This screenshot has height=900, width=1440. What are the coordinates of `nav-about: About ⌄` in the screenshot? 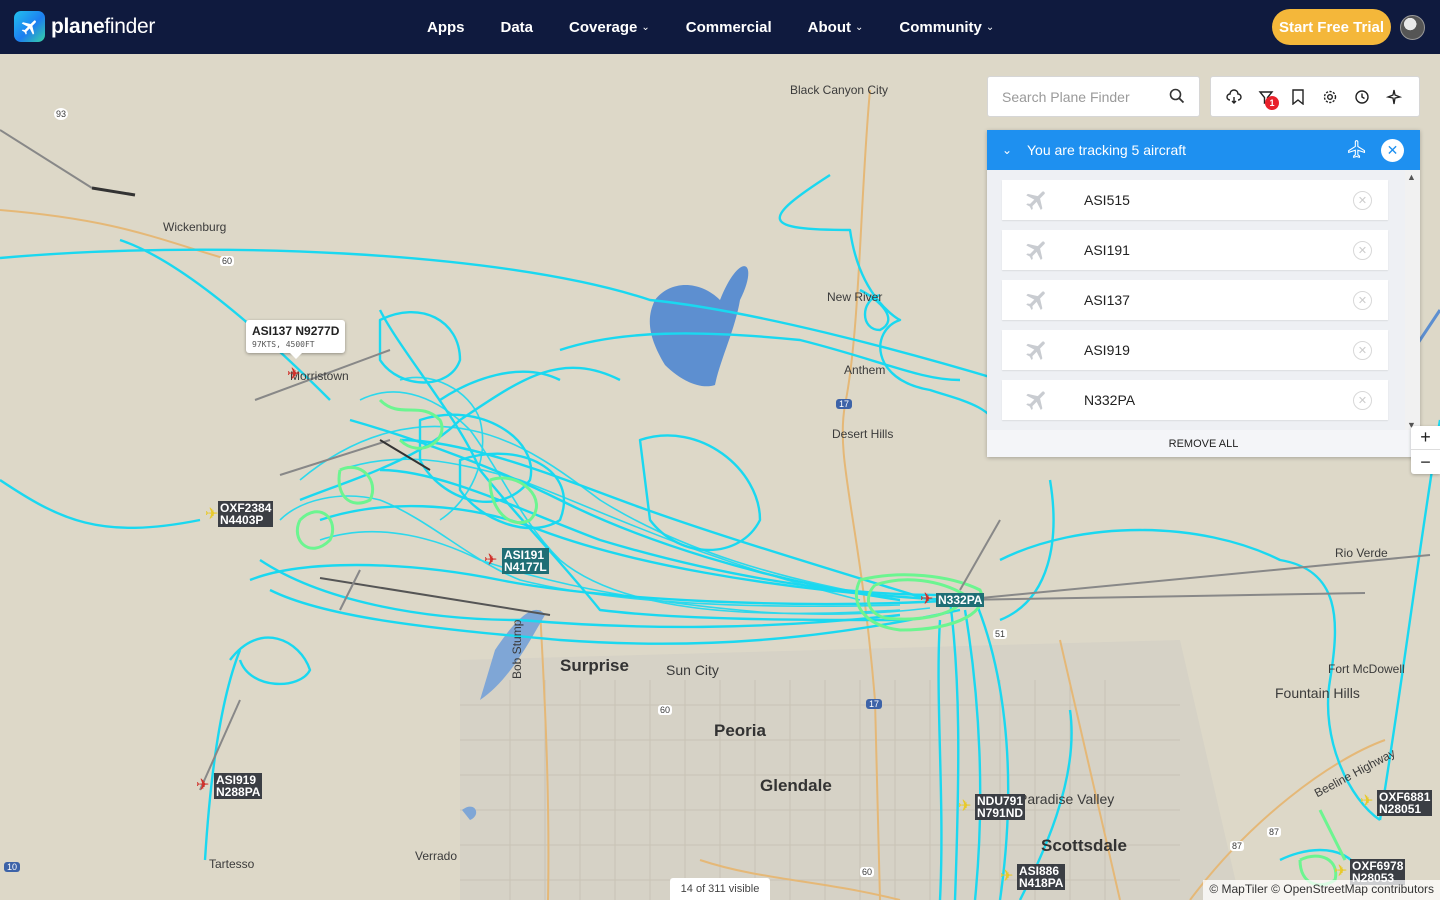 It's located at (836, 27).